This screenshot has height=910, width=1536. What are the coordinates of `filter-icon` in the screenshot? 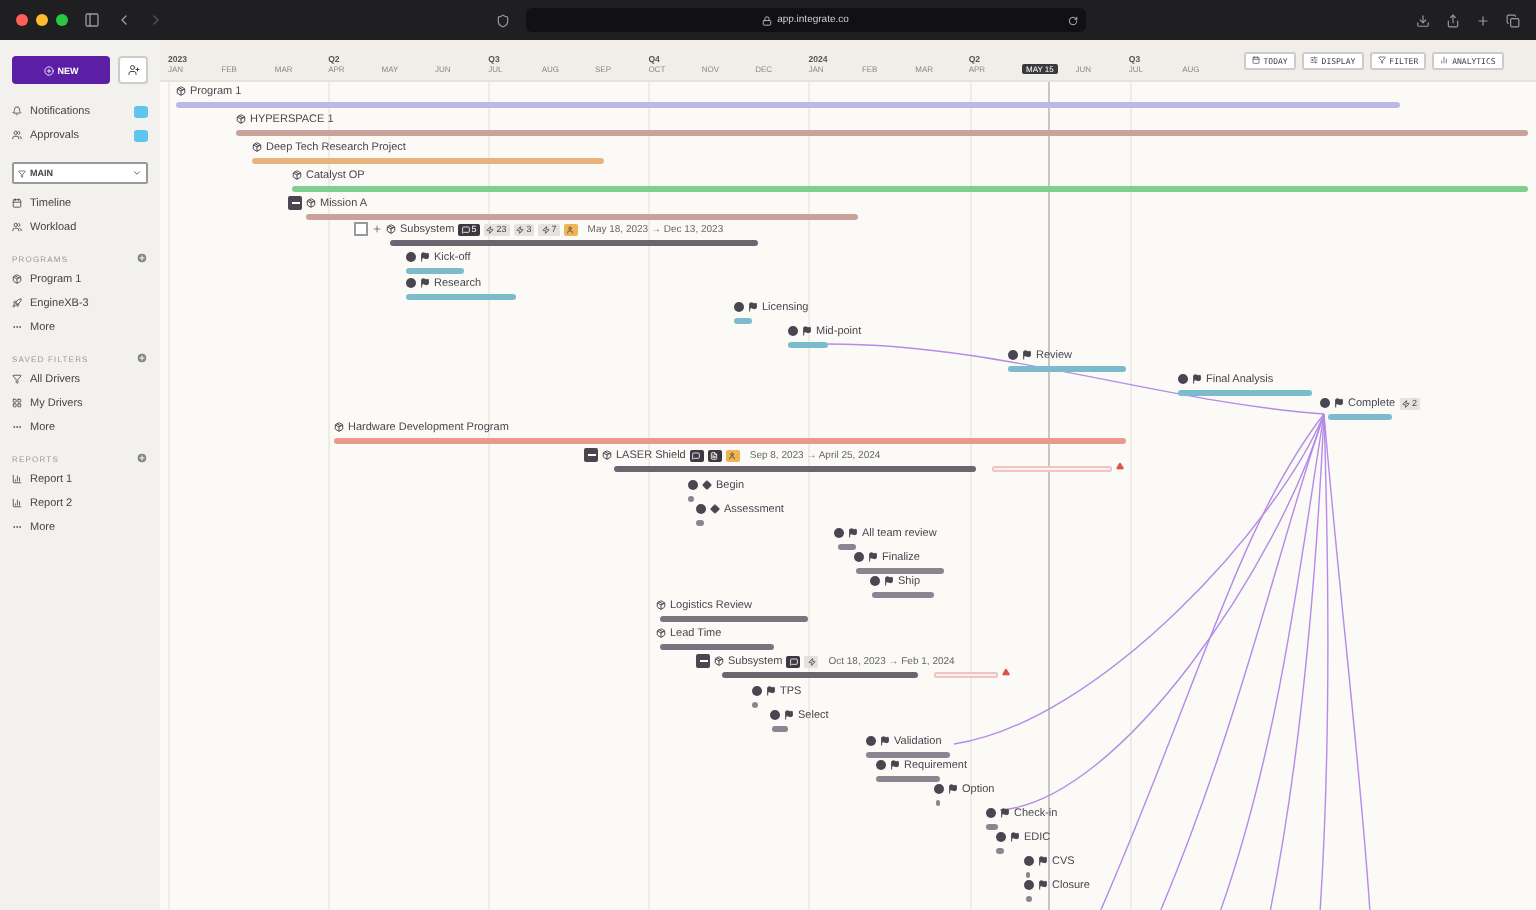 It's located at (22, 173).